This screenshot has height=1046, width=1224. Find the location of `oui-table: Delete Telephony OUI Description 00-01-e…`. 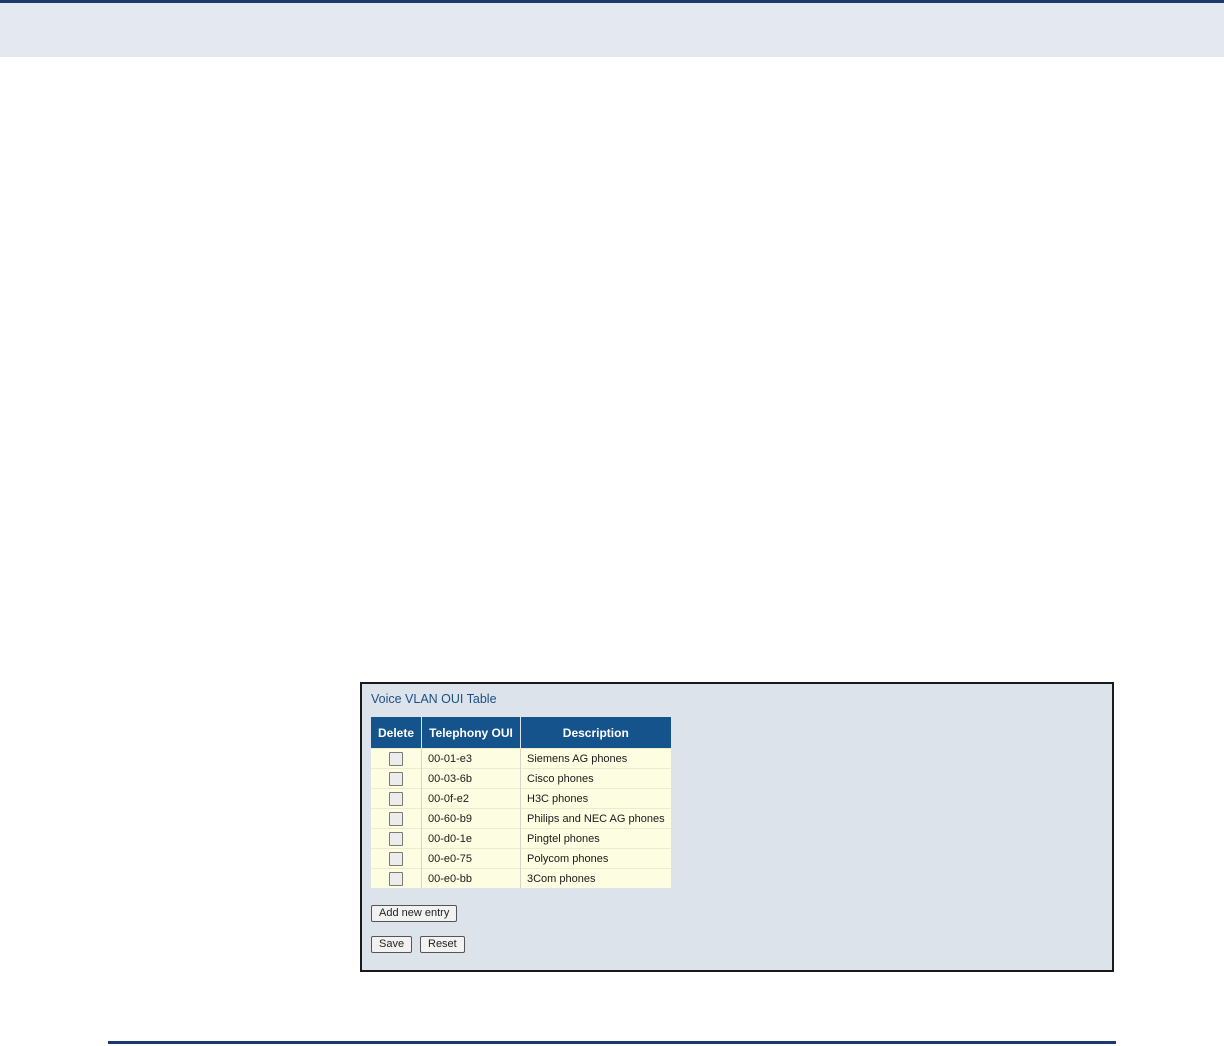

oui-table: Delete Telephony OUI Description 00-01-e… is located at coordinates (521, 802).